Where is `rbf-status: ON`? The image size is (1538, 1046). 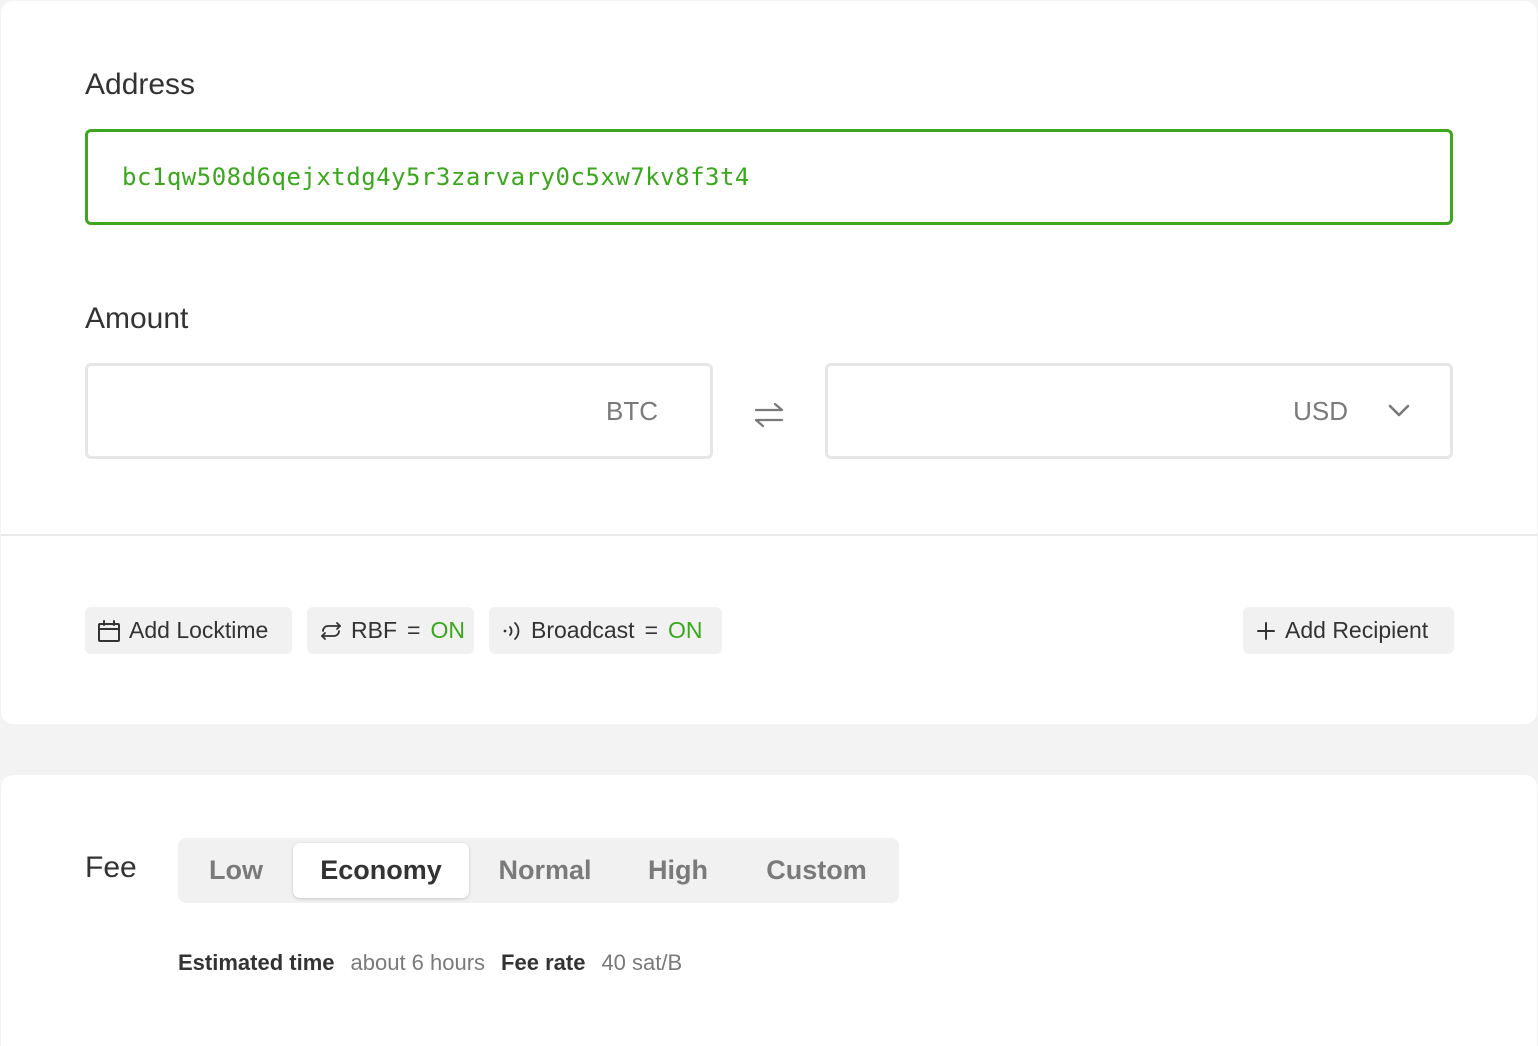
rbf-status: ON is located at coordinates (447, 630).